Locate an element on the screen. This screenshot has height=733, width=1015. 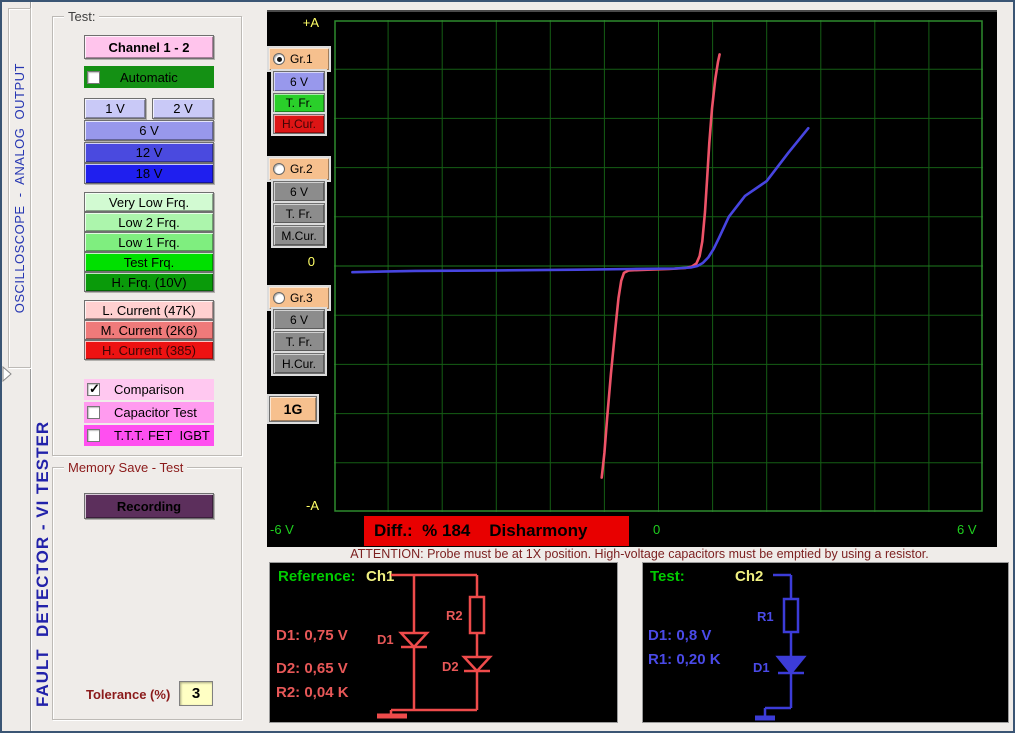
capacitor-test-label: Capacitor Test is located at coordinates (155, 412).